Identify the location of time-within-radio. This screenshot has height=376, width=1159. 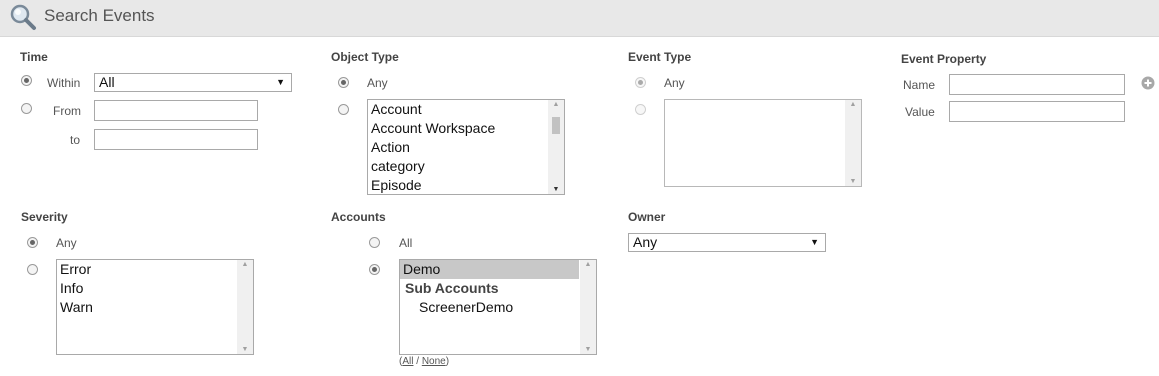
(26, 80).